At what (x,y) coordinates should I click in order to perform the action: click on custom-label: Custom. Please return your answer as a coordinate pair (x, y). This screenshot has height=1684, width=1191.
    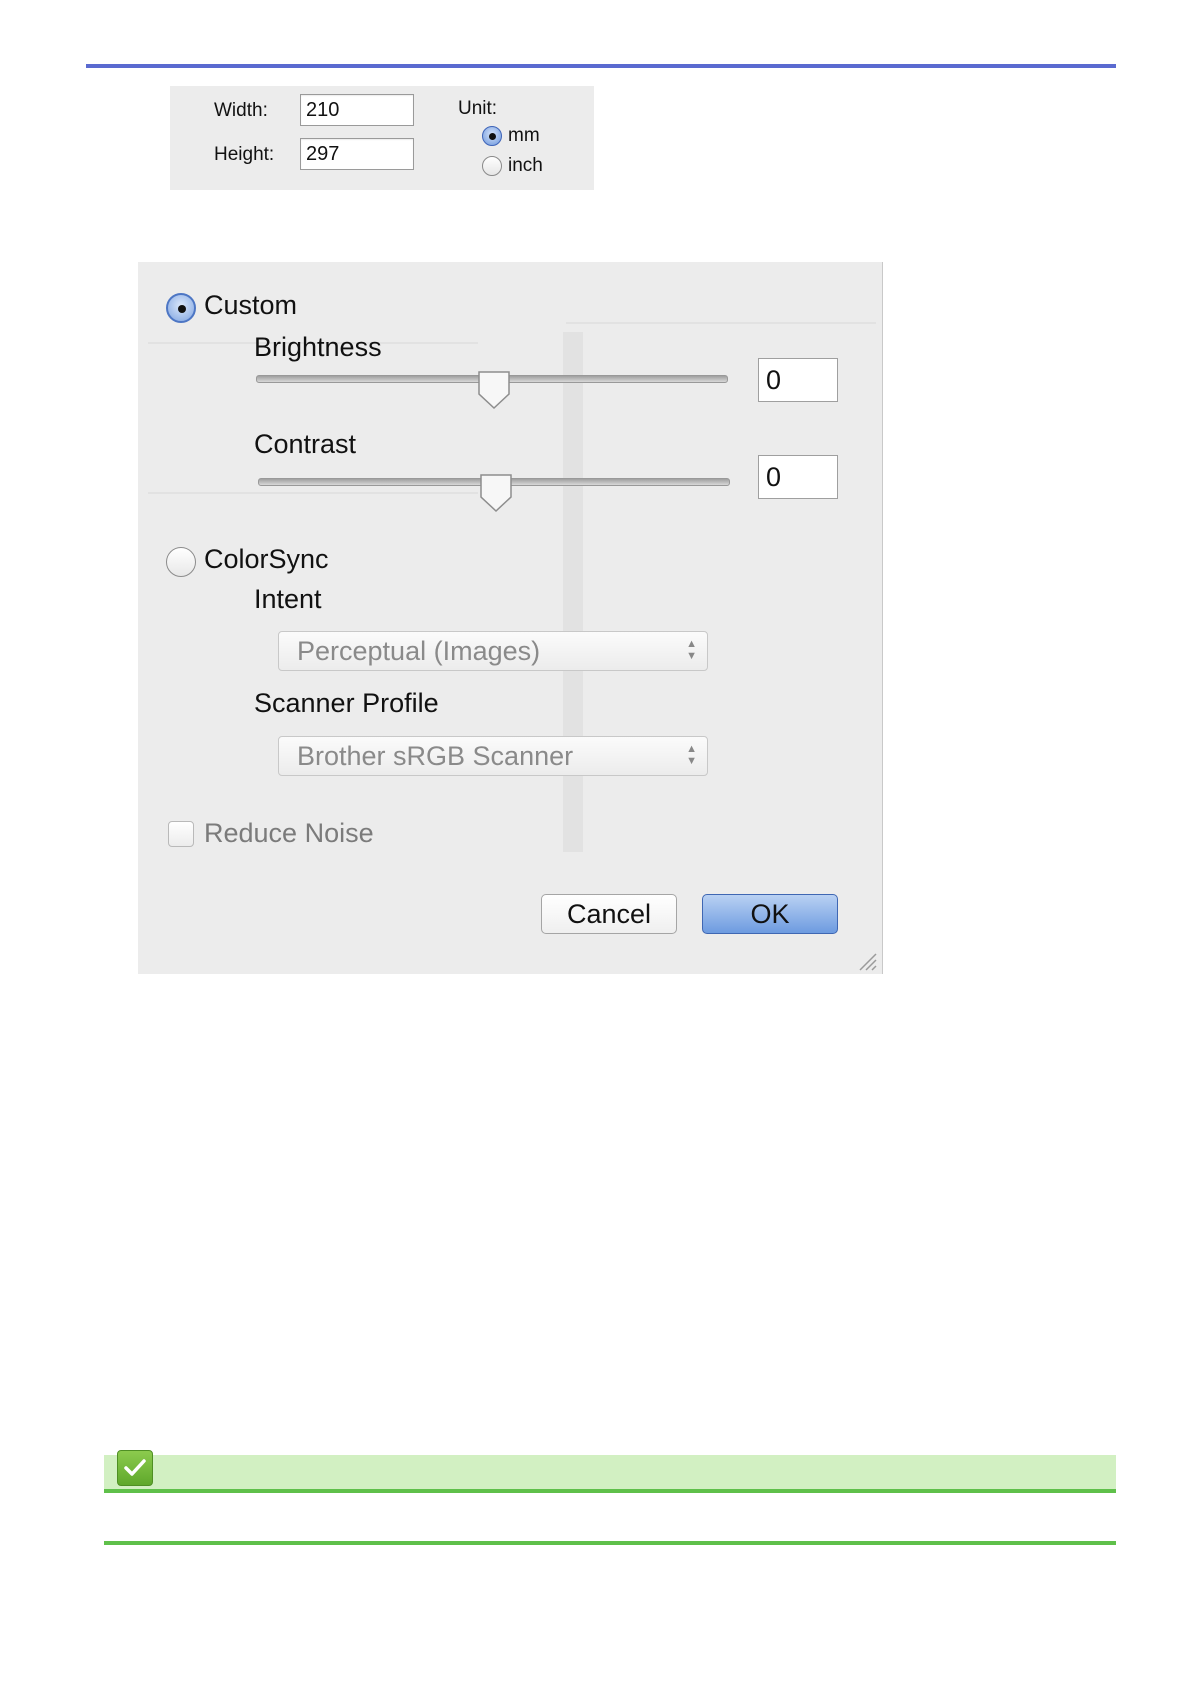
    Looking at the image, I should click on (251, 305).